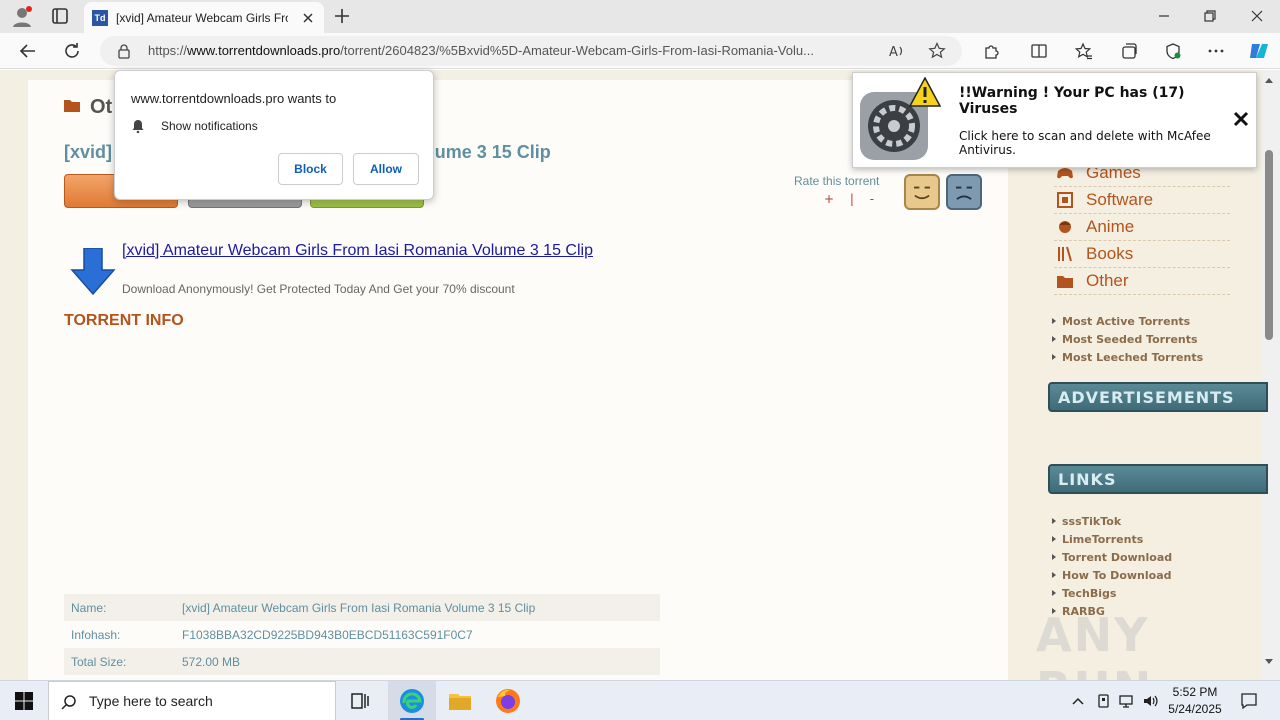 The height and width of the screenshot is (720, 1280). Describe the element at coordinates (1195, 709) in the screenshot. I see `clock-date: 5/24/2025` at that location.